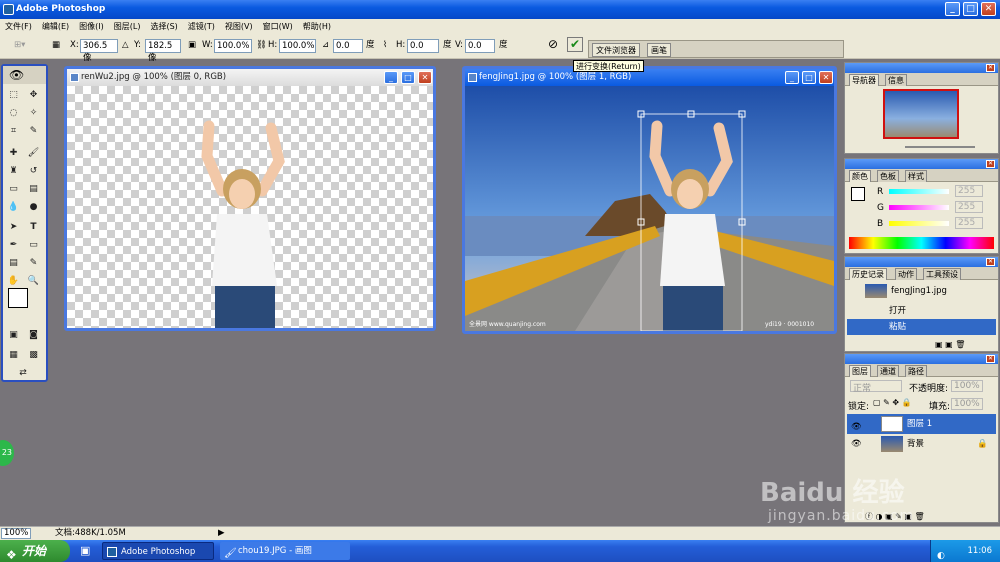  I want to click on height-field: 100.0%, so click(297, 46).